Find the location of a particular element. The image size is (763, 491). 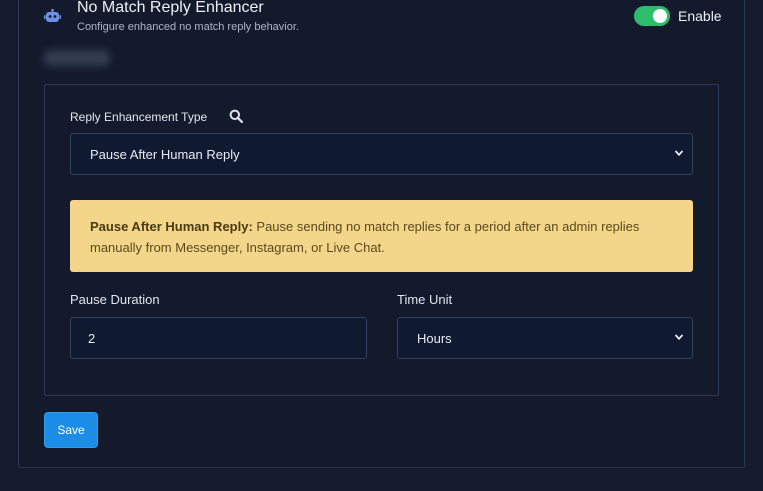

time-unit-label: Time Unit is located at coordinates (425, 299).